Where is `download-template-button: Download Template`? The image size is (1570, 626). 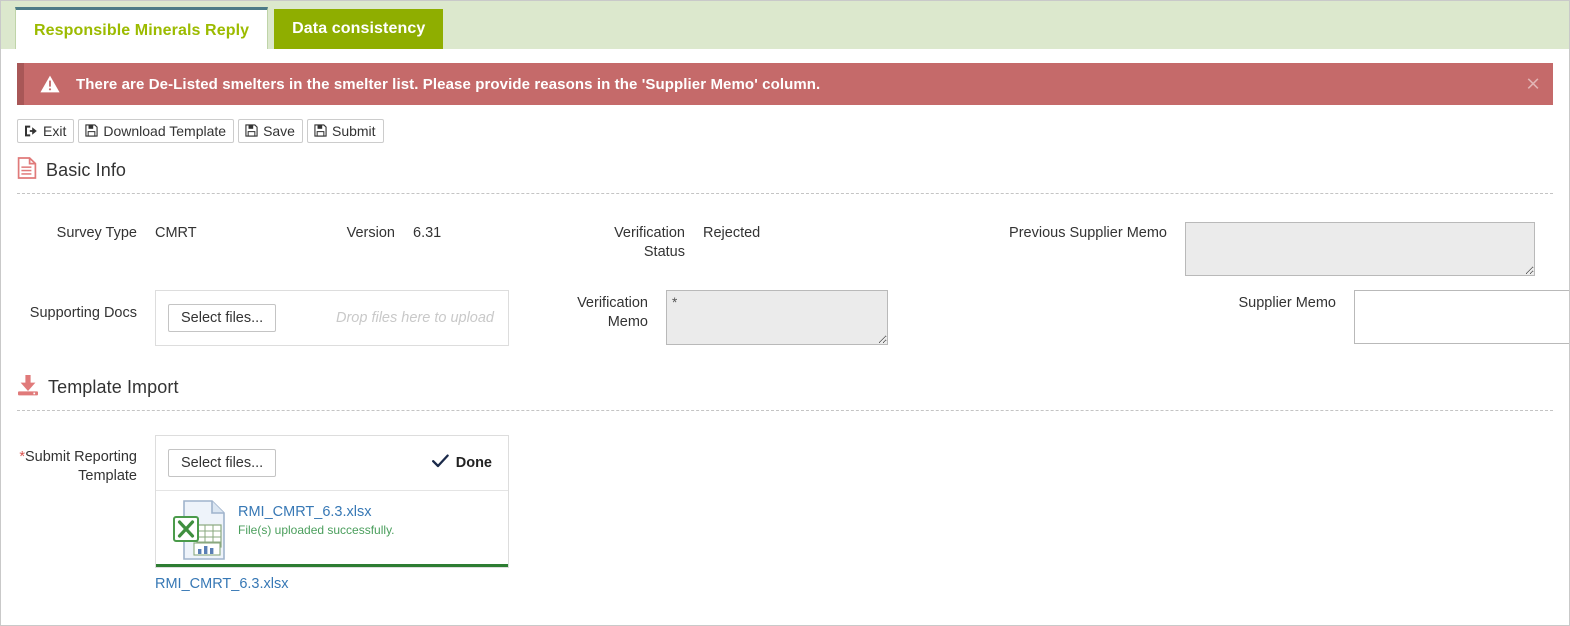 download-template-button: Download Template is located at coordinates (156, 131).